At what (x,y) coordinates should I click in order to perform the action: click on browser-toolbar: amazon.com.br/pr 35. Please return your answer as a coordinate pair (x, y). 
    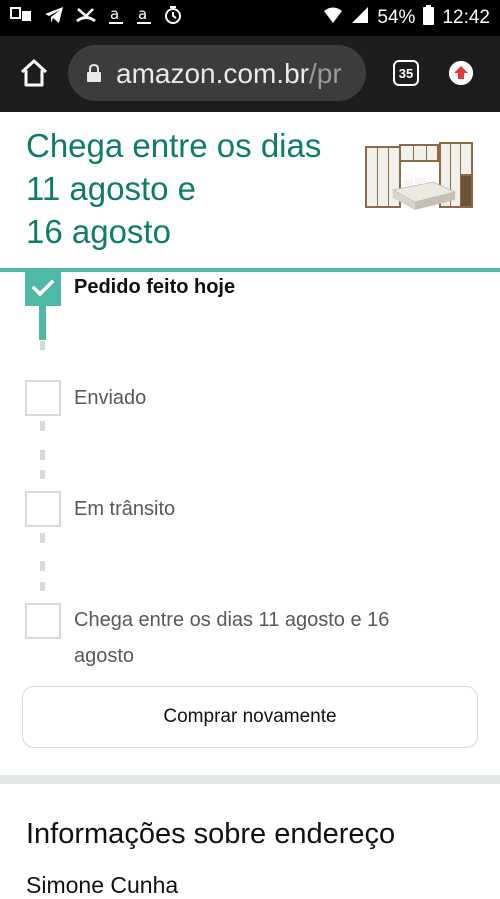
    Looking at the image, I should click on (250, 74).